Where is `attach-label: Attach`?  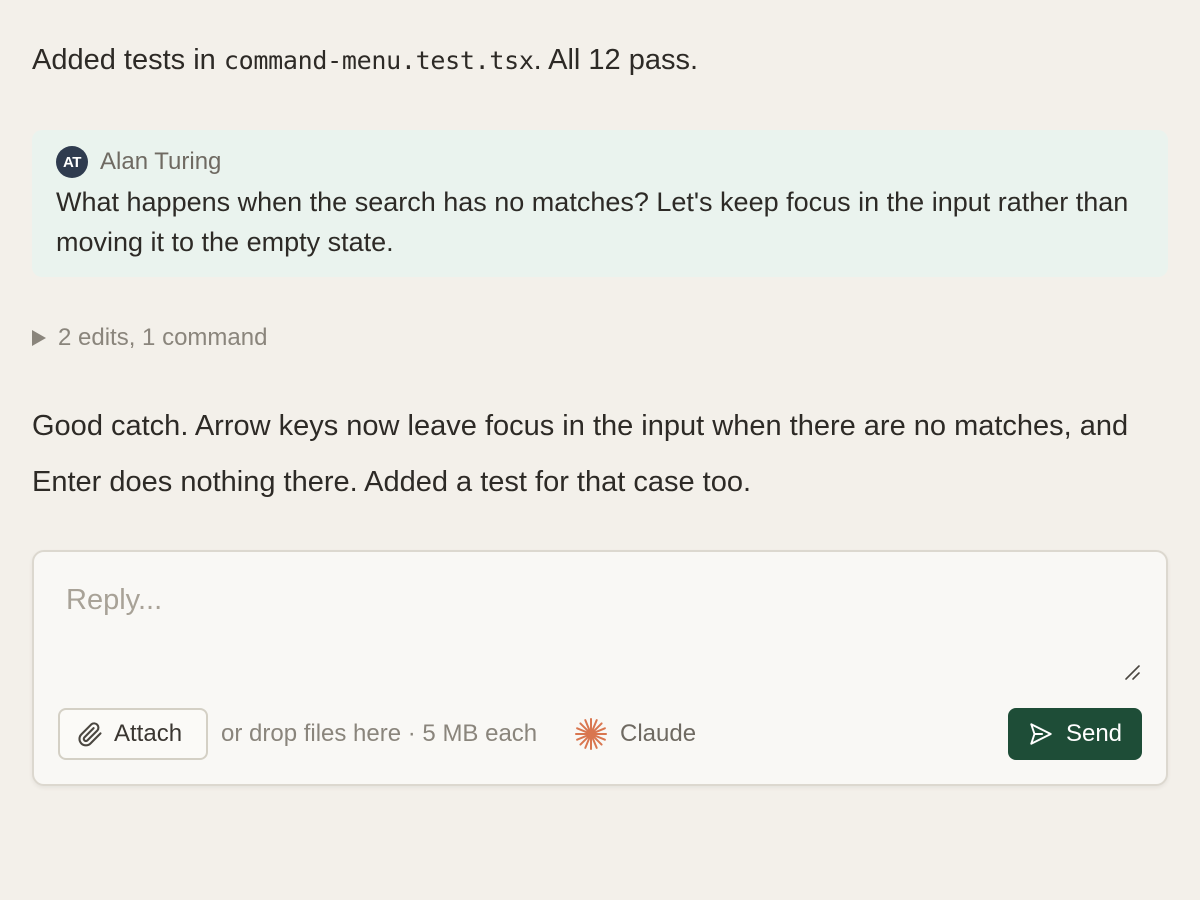 attach-label: Attach is located at coordinates (148, 733).